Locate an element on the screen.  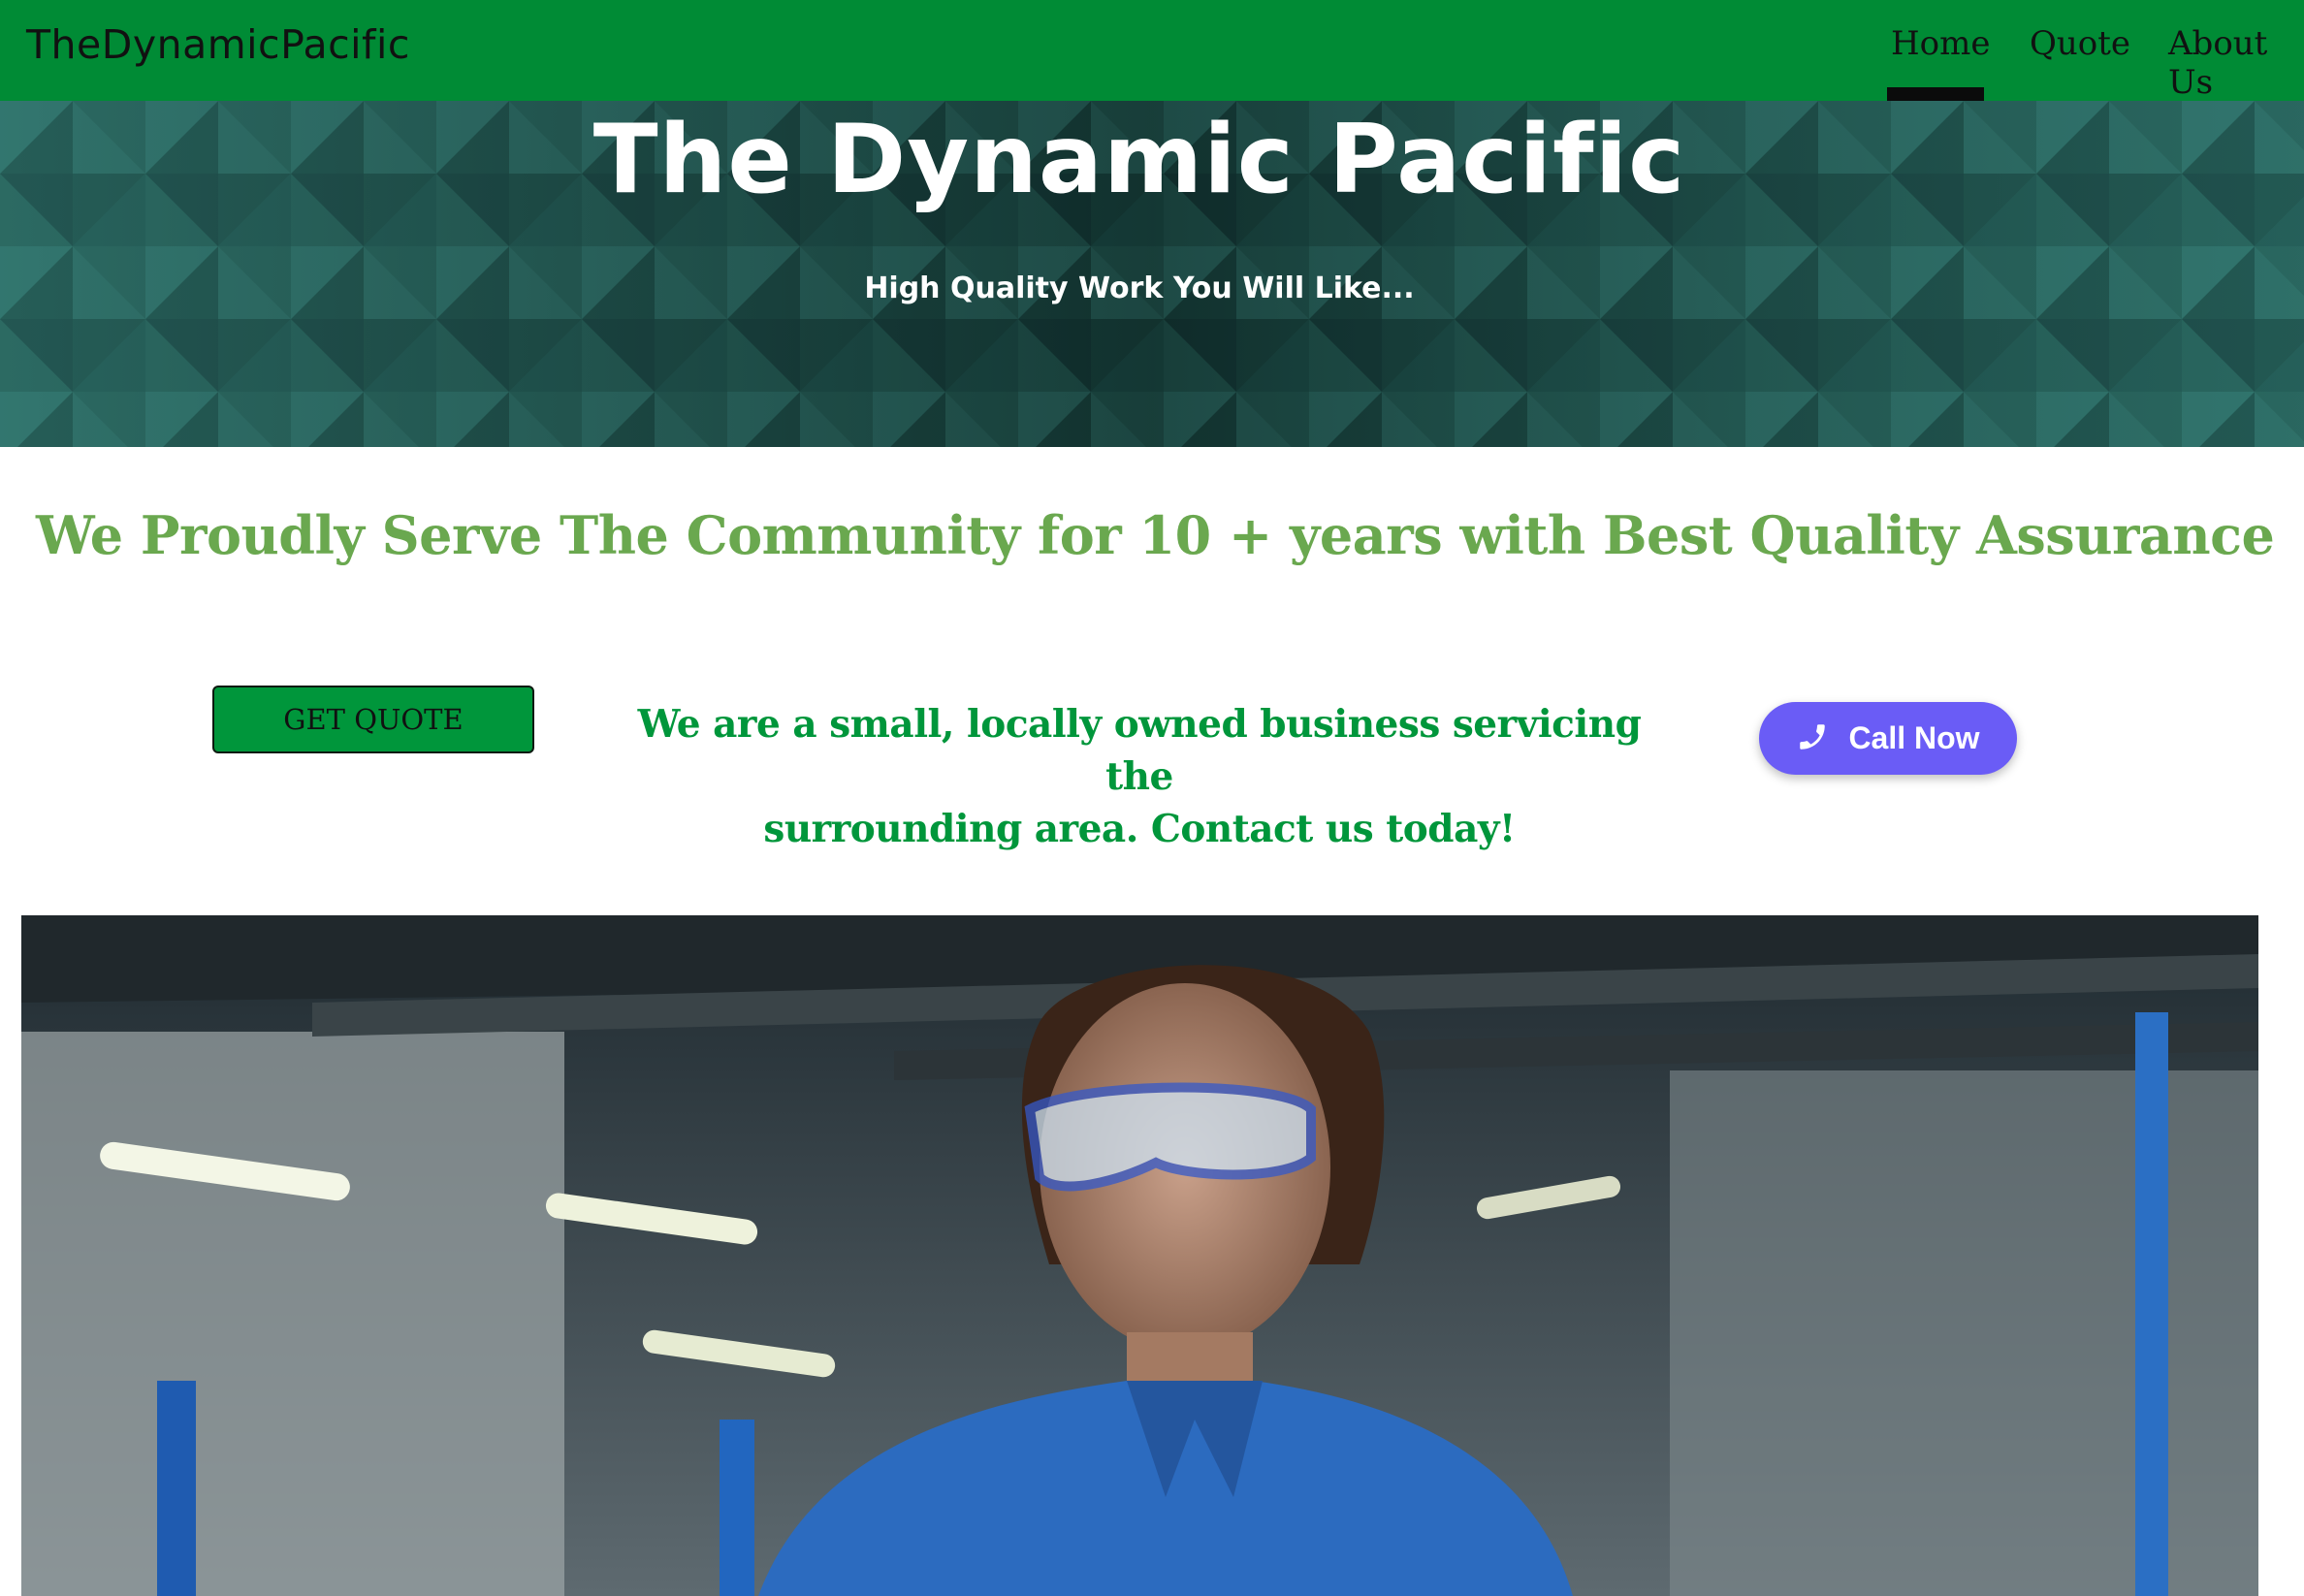
call-now-button: Call Now is located at coordinates (1888, 738).